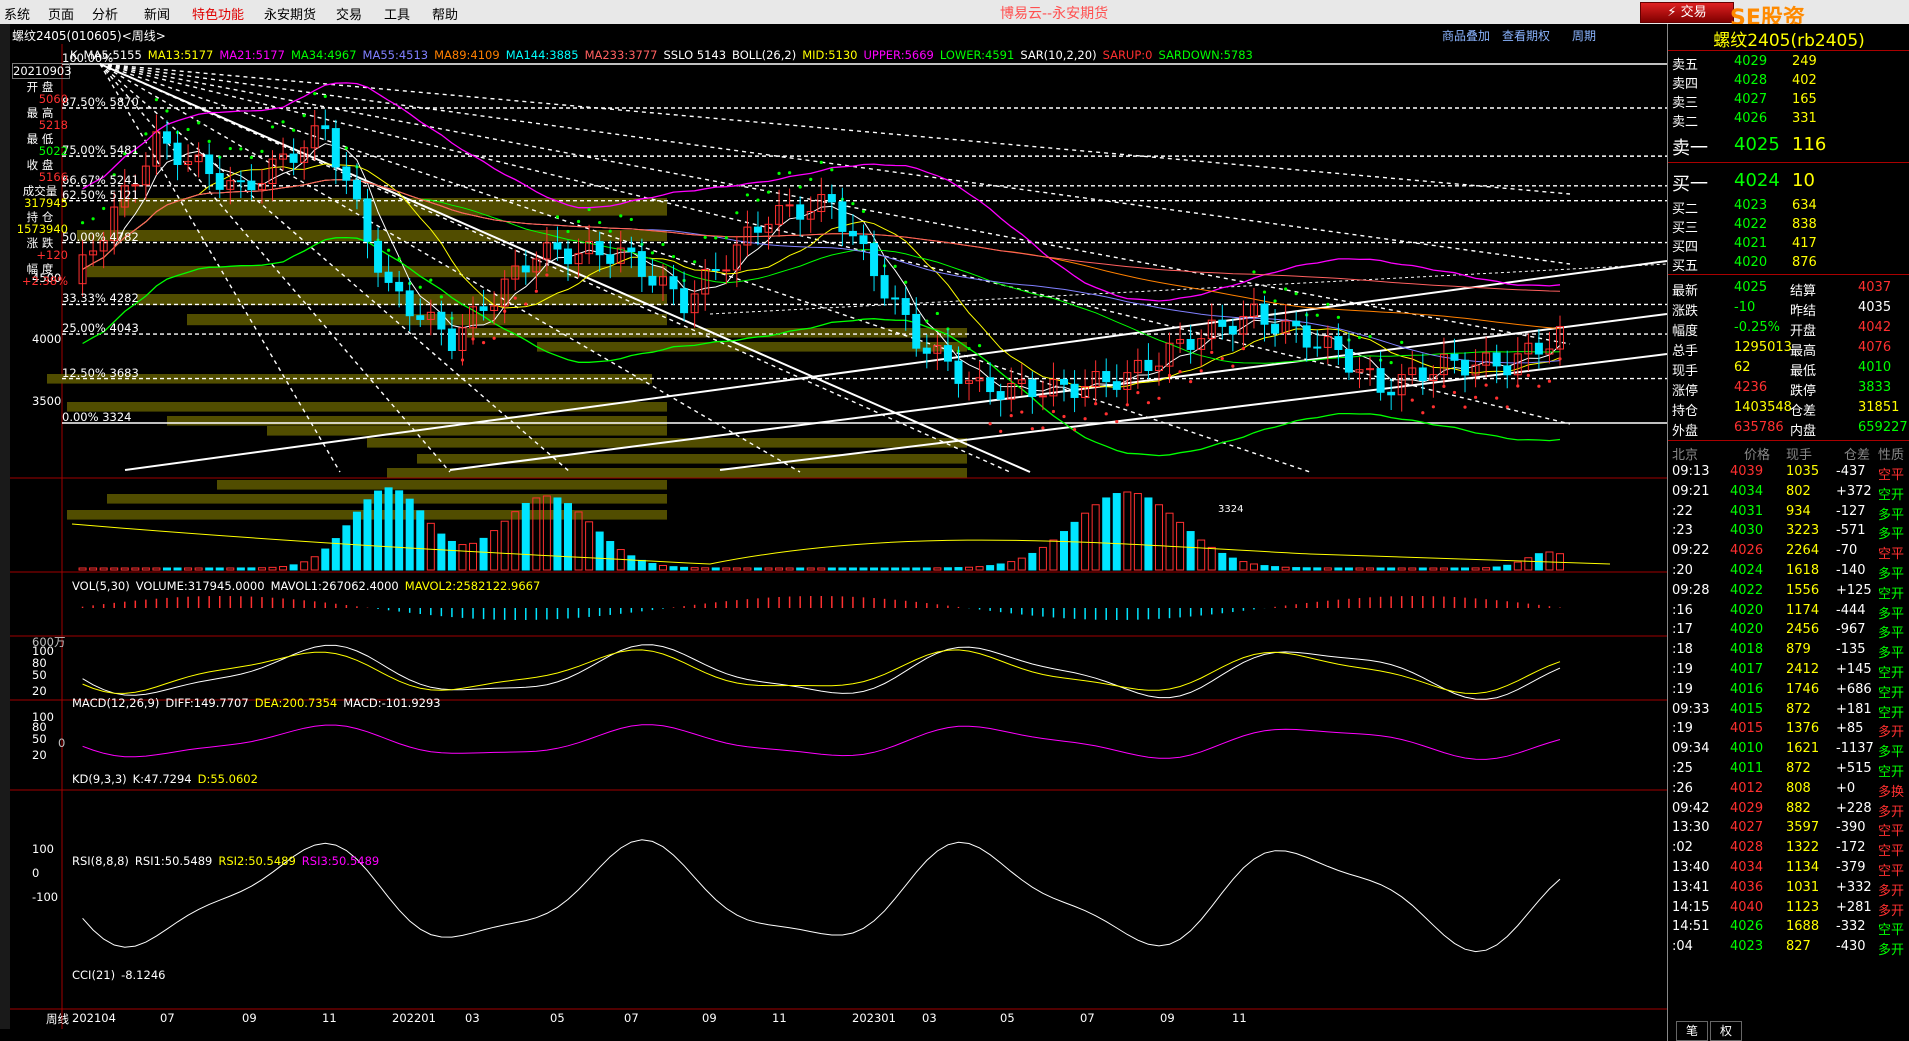 This screenshot has width=1909, height=1041. What do you see at coordinates (1691, 828) in the screenshot?
I see `tick-time: 13:30` at bounding box center [1691, 828].